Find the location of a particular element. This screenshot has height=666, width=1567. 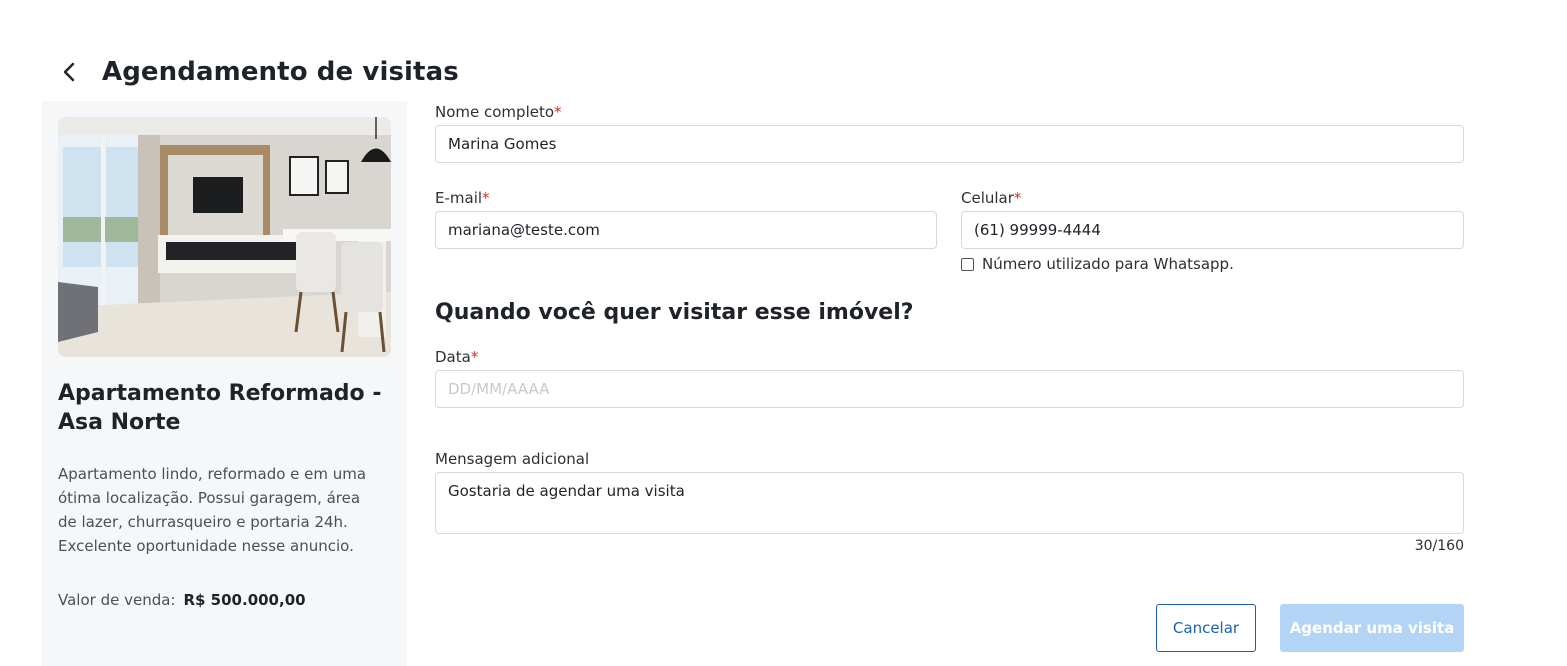

schedule-visit-button: Agendar uma visita is located at coordinates (1372, 628).